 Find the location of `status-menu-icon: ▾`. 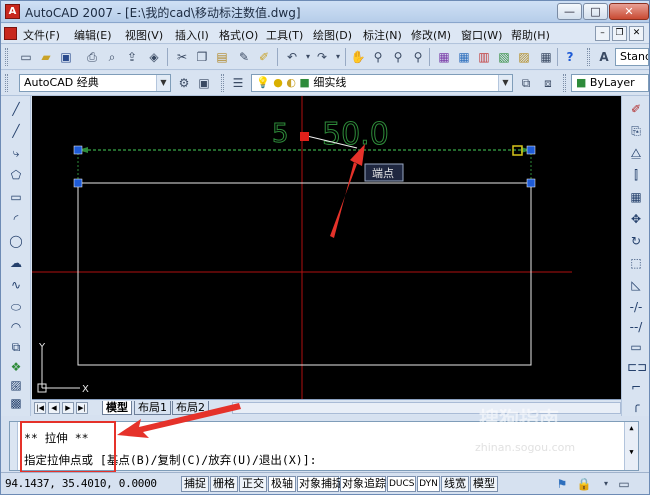

status-menu-icon: ▾ is located at coordinates (606, 484).